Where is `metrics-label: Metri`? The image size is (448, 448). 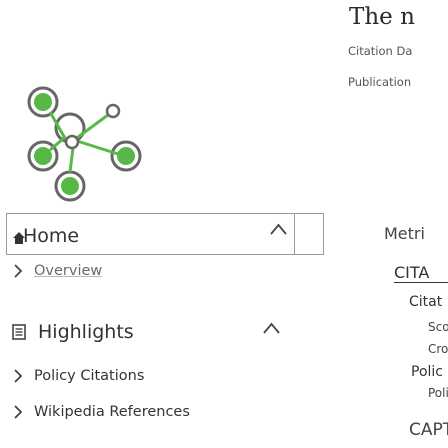
metrics-label: Metri is located at coordinates (404, 233).